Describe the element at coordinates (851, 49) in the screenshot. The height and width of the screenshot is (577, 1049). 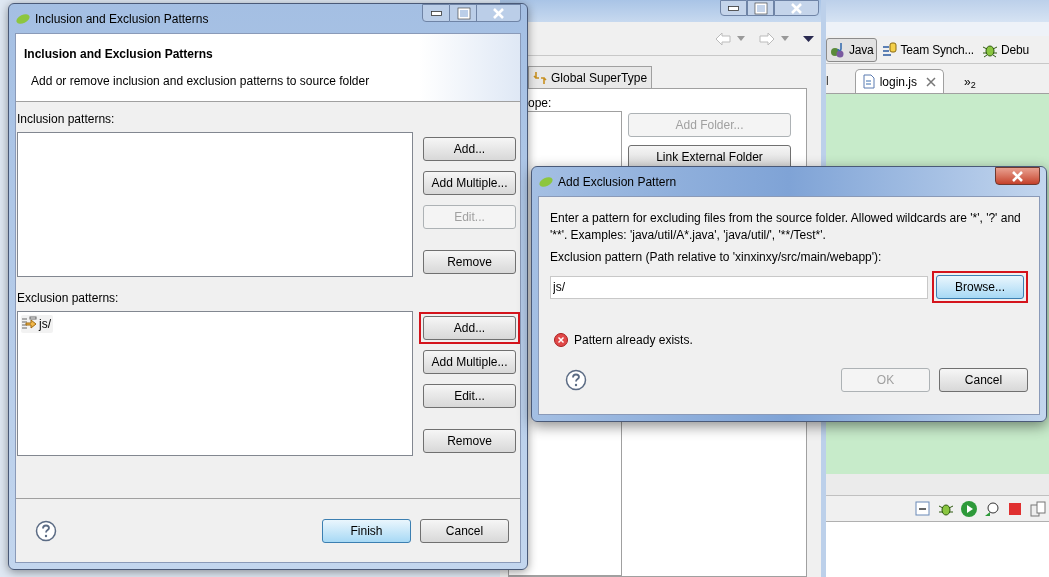
I see `perspective-button: Java` at that location.